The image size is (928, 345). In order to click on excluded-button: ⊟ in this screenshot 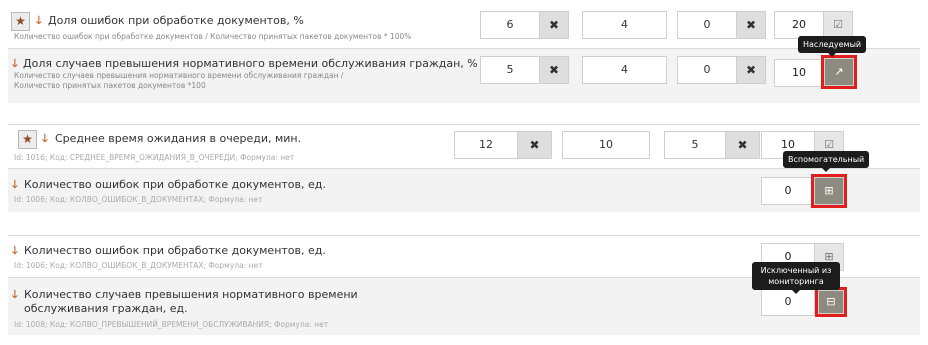, I will do `click(831, 302)`.